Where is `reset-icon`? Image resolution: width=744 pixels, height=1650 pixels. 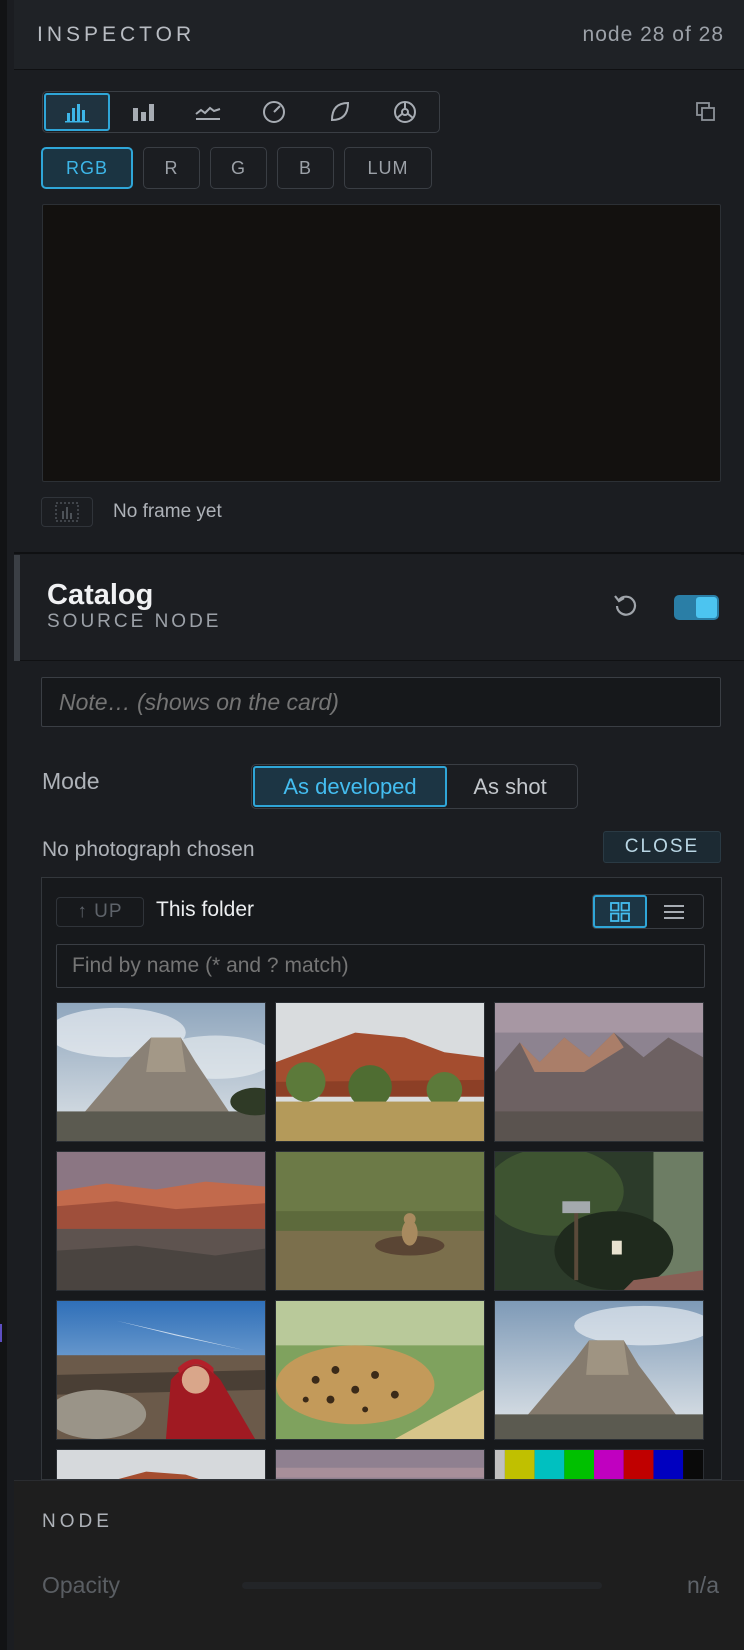
reset-icon is located at coordinates (625, 605).